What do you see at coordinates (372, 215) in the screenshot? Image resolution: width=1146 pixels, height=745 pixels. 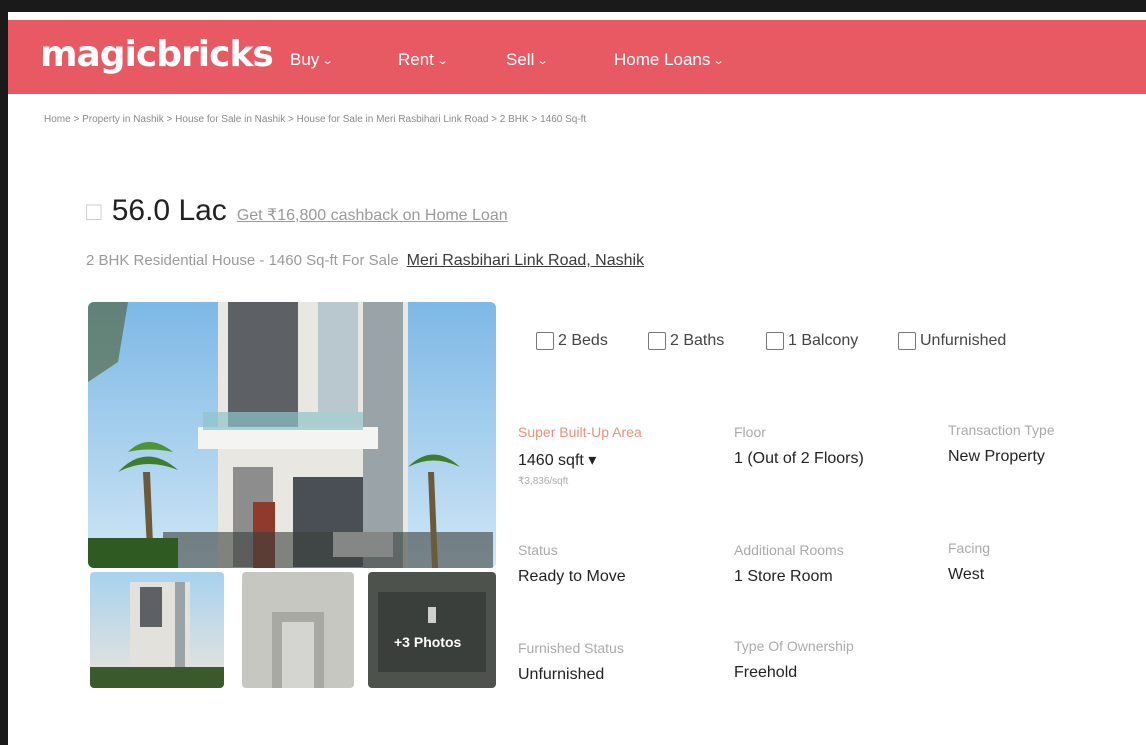 I see `cashback-link: Get ₹16,800 cashback on Home Loan` at bounding box center [372, 215].